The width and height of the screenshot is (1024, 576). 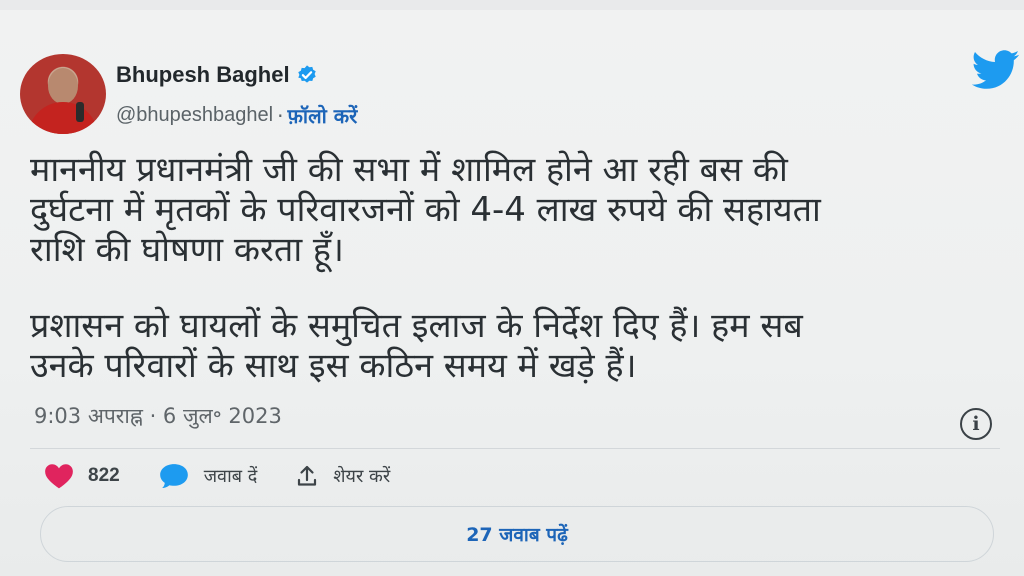 I want to click on info-icon: i, so click(x=976, y=424).